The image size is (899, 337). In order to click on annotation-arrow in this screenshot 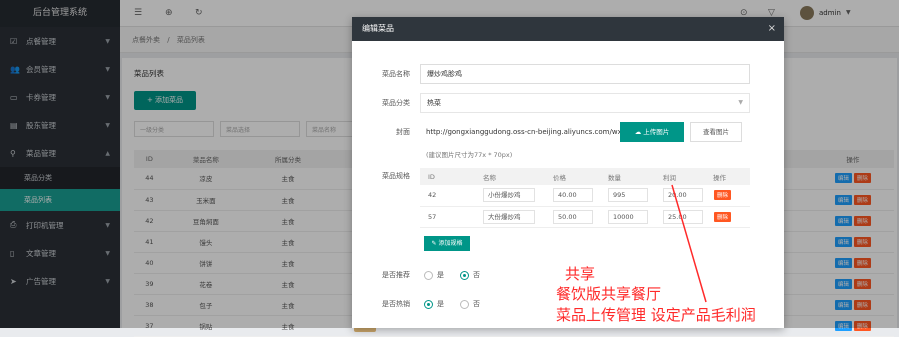, I will do `click(689, 243)`.